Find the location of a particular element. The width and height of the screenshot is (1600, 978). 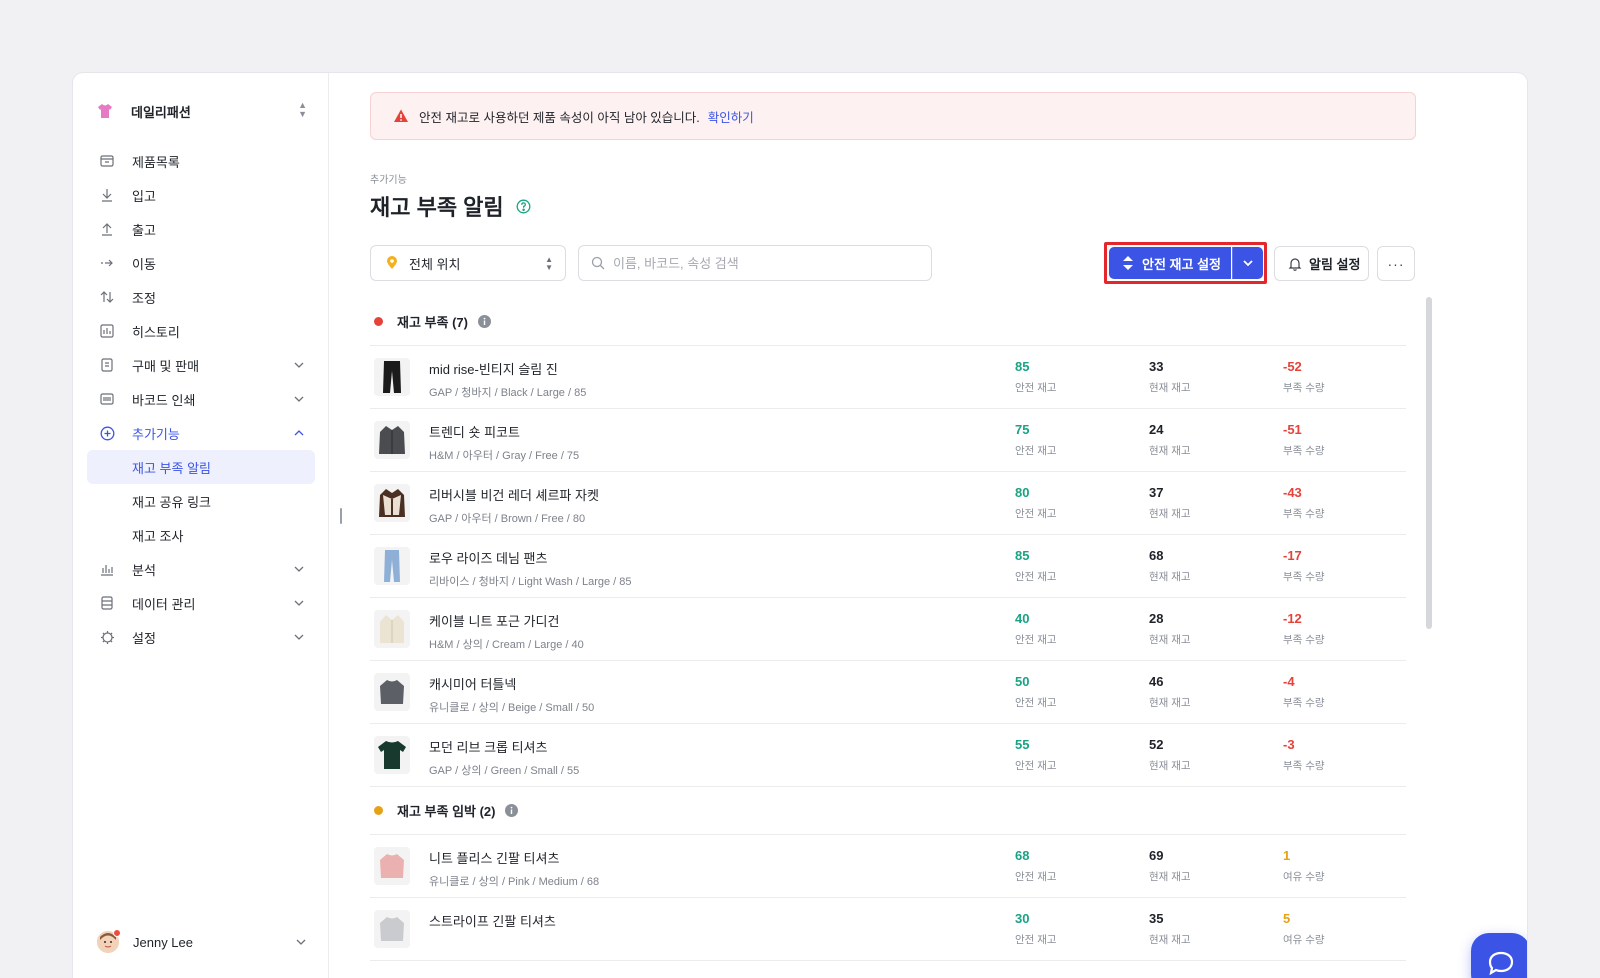

safety-stock-label: 안전 재고 is located at coordinates (1036, 877).